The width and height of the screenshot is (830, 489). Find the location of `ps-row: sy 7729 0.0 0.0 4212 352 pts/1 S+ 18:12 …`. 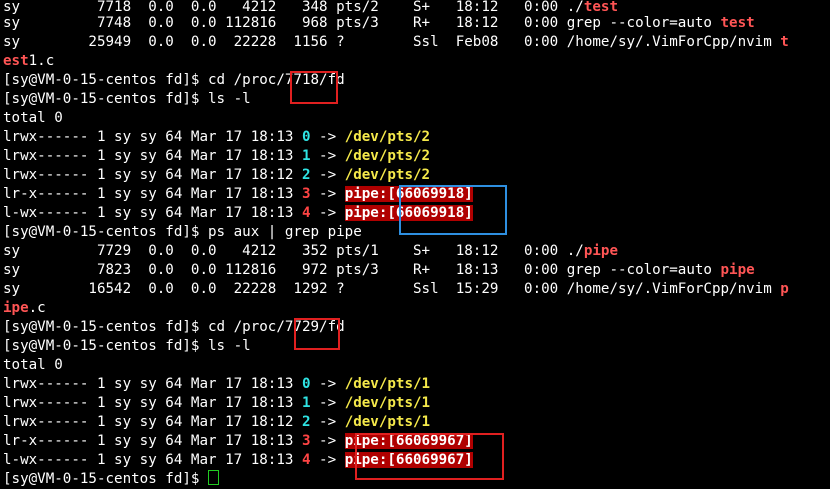

ps-row: sy 7729 0.0 0.0 4212 352 pts/1 S+ 18:12 … is located at coordinates (311, 251).